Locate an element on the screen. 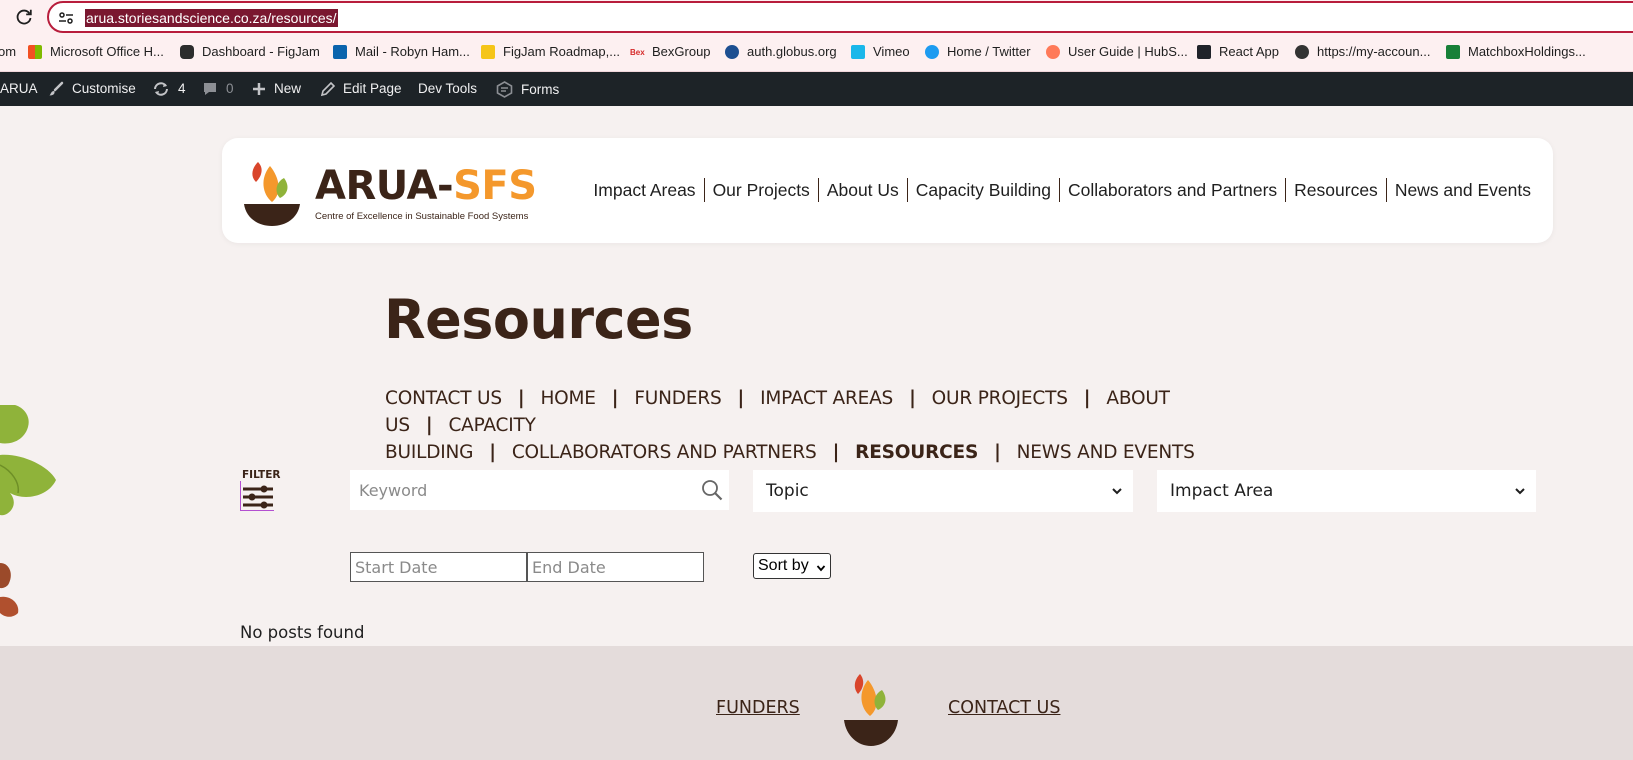  logo-wordmark: ARUA-SFS is located at coordinates (426, 186).